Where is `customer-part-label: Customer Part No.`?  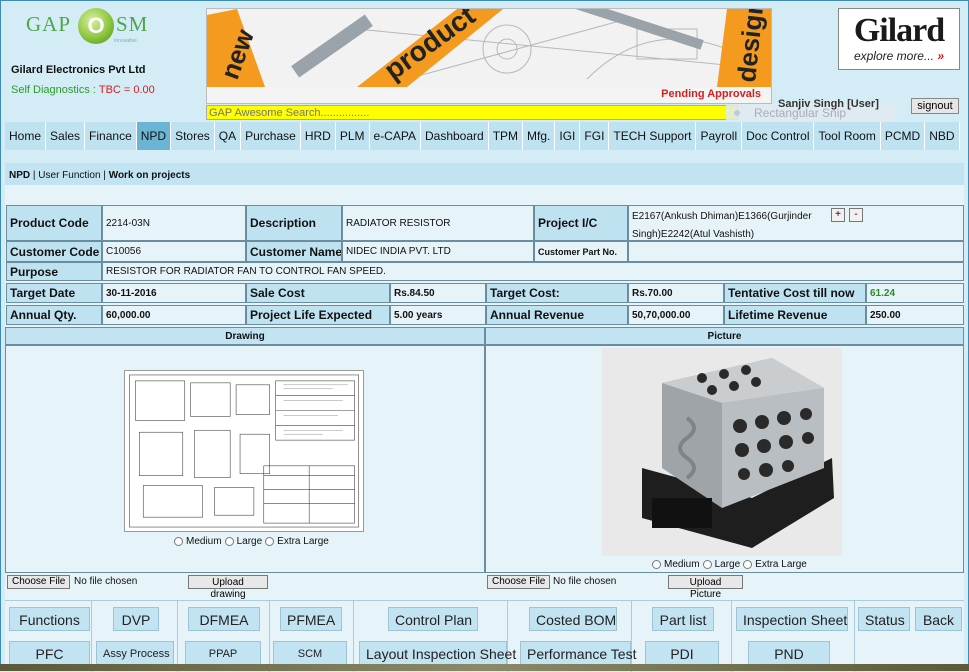 customer-part-label: Customer Part No. is located at coordinates (581, 251).